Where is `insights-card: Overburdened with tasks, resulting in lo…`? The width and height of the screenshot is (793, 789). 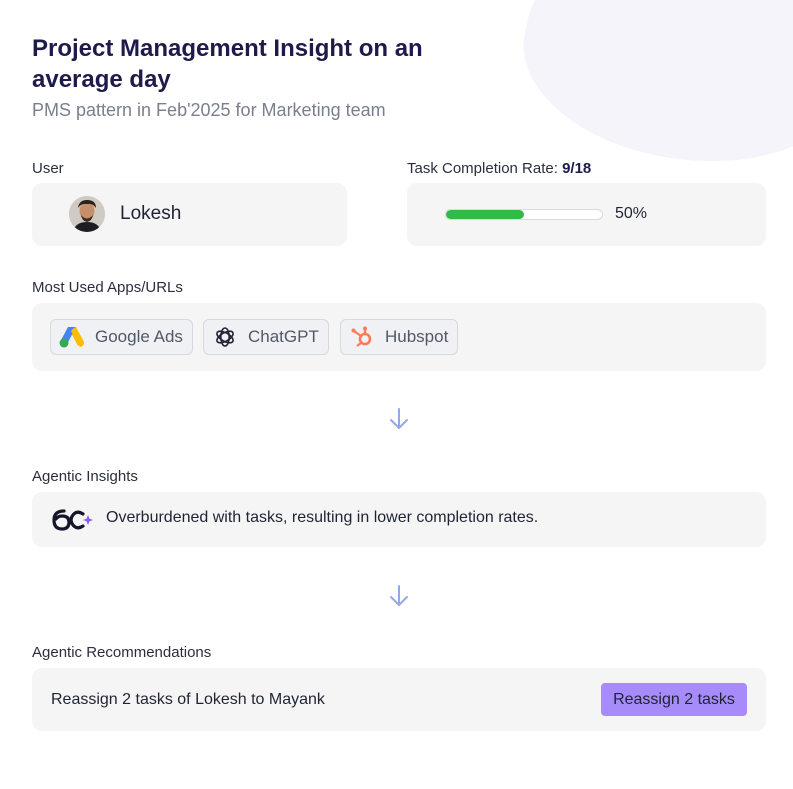 insights-card: Overburdened with tasks, resulting in lo… is located at coordinates (399, 519).